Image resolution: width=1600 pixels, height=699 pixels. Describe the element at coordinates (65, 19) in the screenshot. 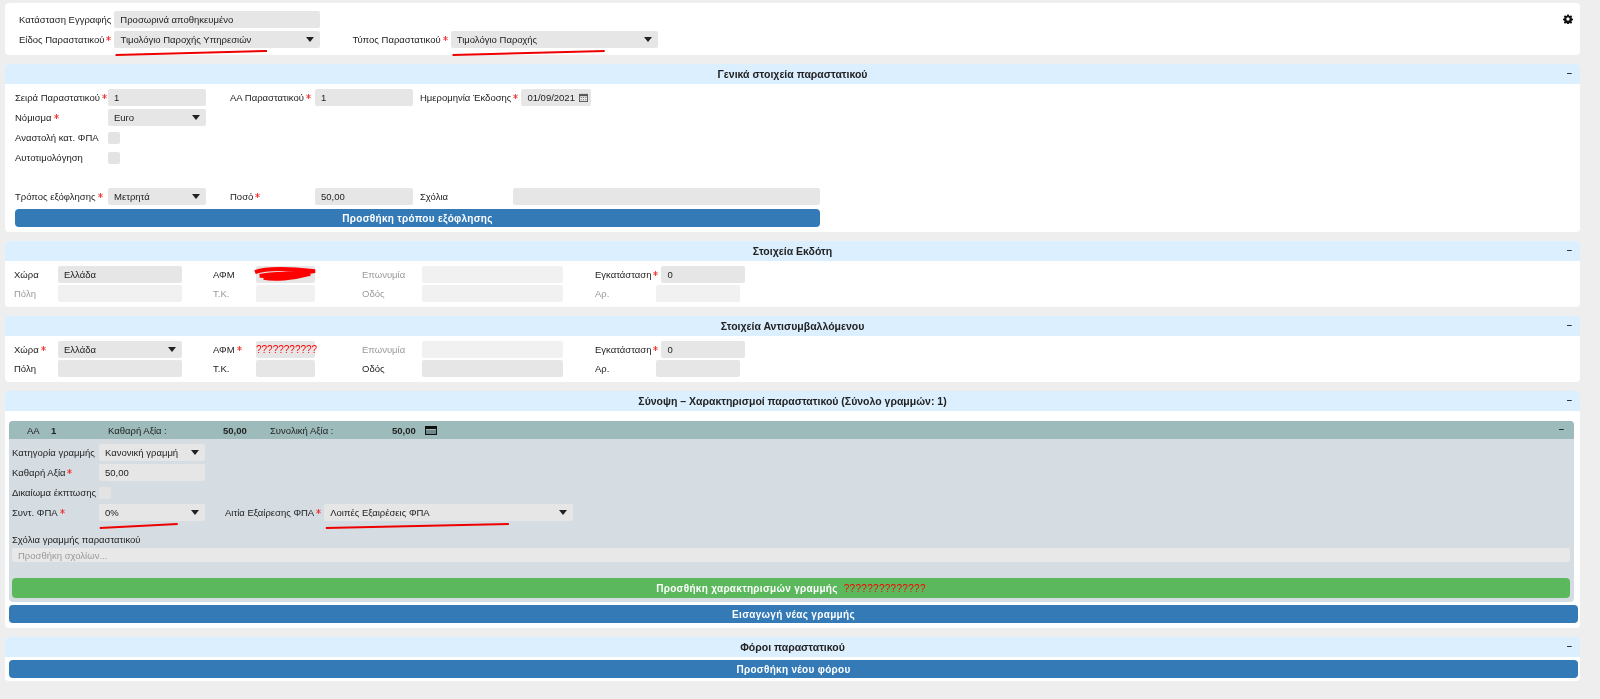

I see `field-label: Κατάσταση Εγγραφής` at that location.